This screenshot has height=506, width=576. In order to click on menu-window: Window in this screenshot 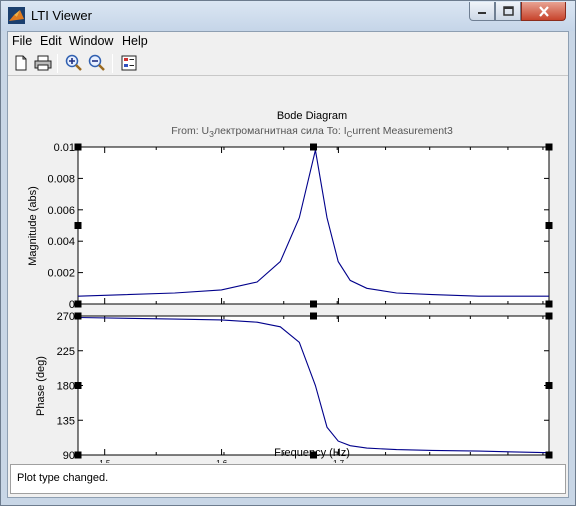, I will do `click(91, 41)`.